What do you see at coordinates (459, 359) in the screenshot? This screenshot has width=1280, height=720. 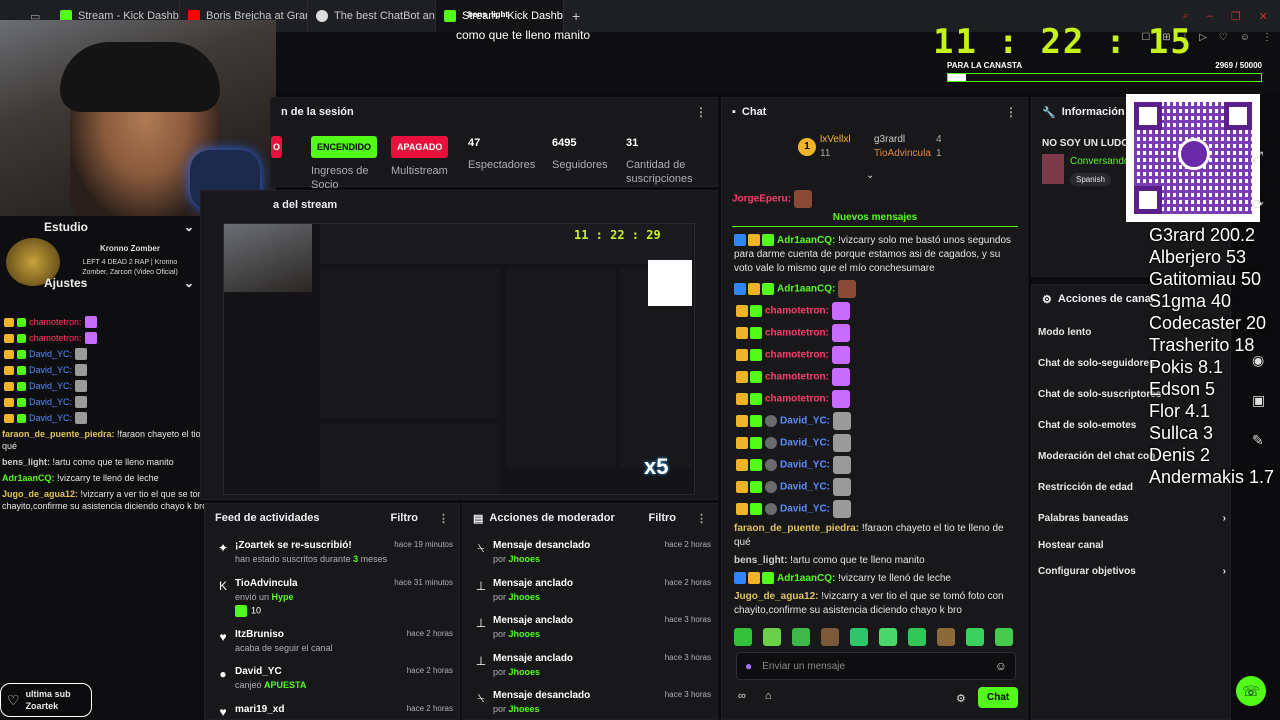 I see `stream-preview-video: 11 : 22 : 29 x5` at bounding box center [459, 359].